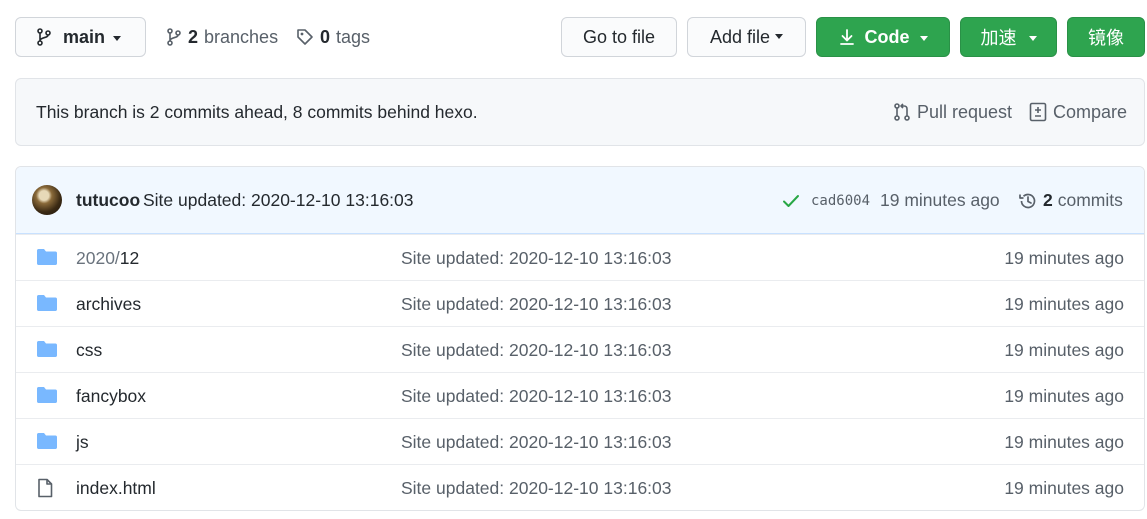 Image resolution: width=1147 pixels, height=519 pixels. What do you see at coordinates (940, 200) in the screenshot?
I see `commit-age: 19 minutes ago` at bounding box center [940, 200].